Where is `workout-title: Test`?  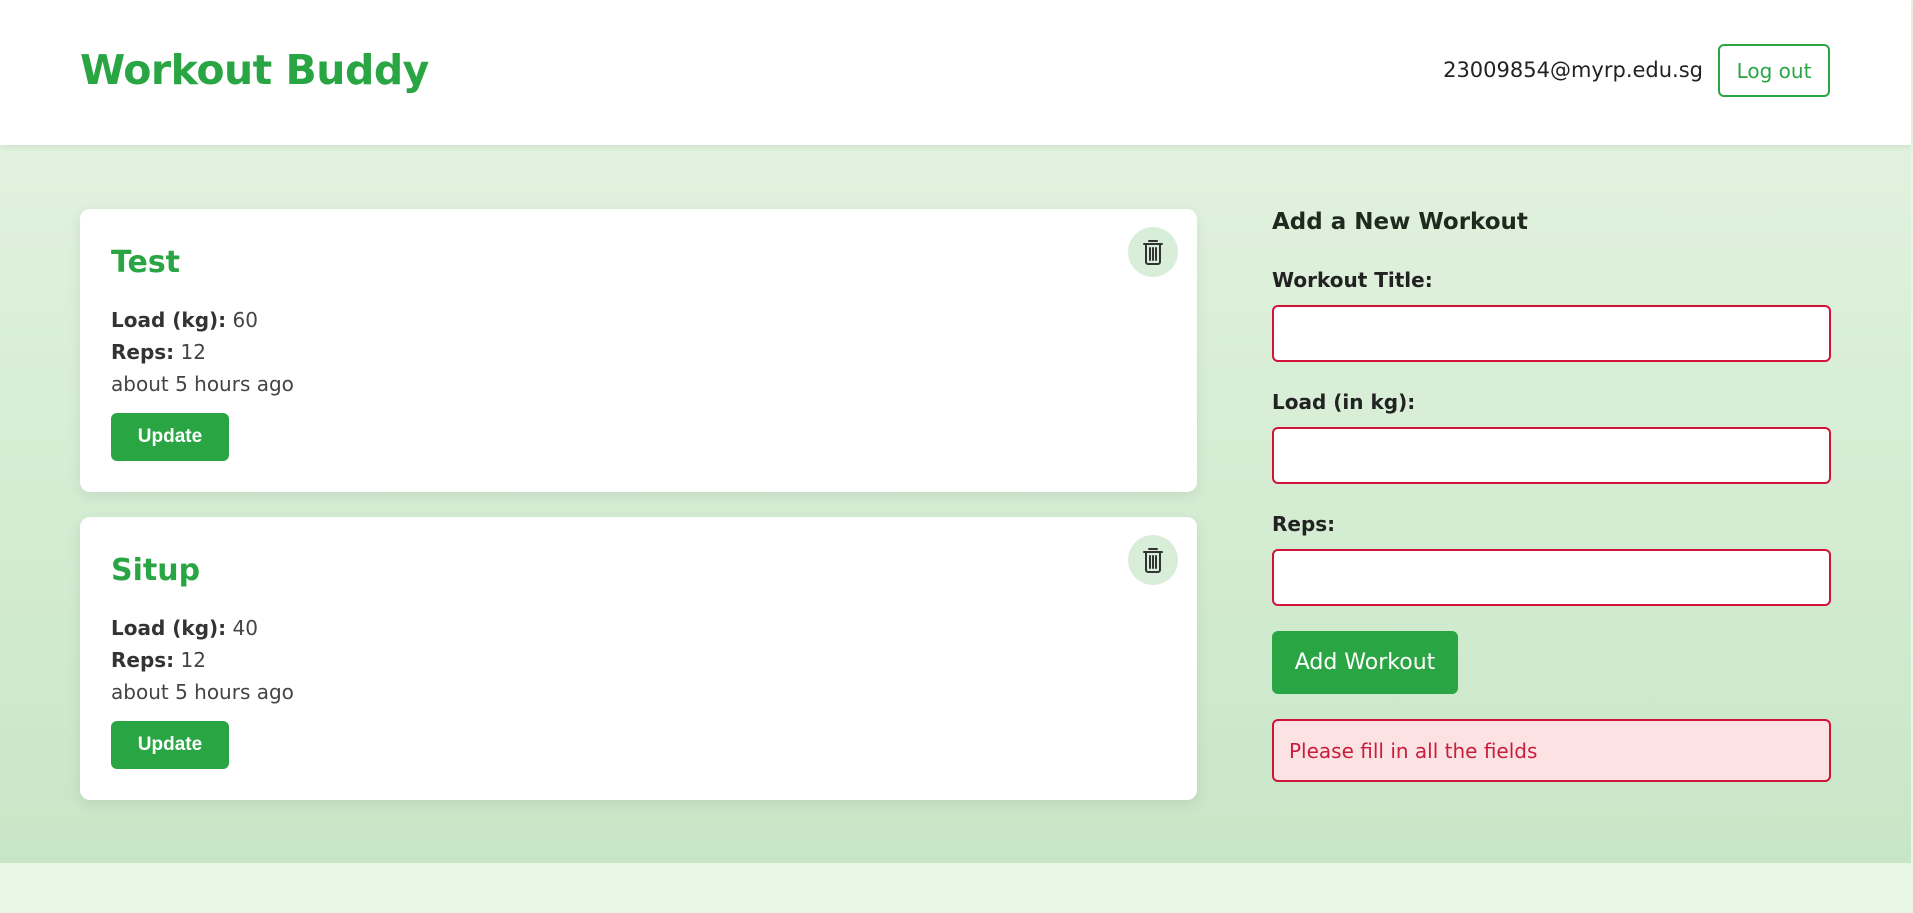 workout-title: Test is located at coordinates (146, 262).